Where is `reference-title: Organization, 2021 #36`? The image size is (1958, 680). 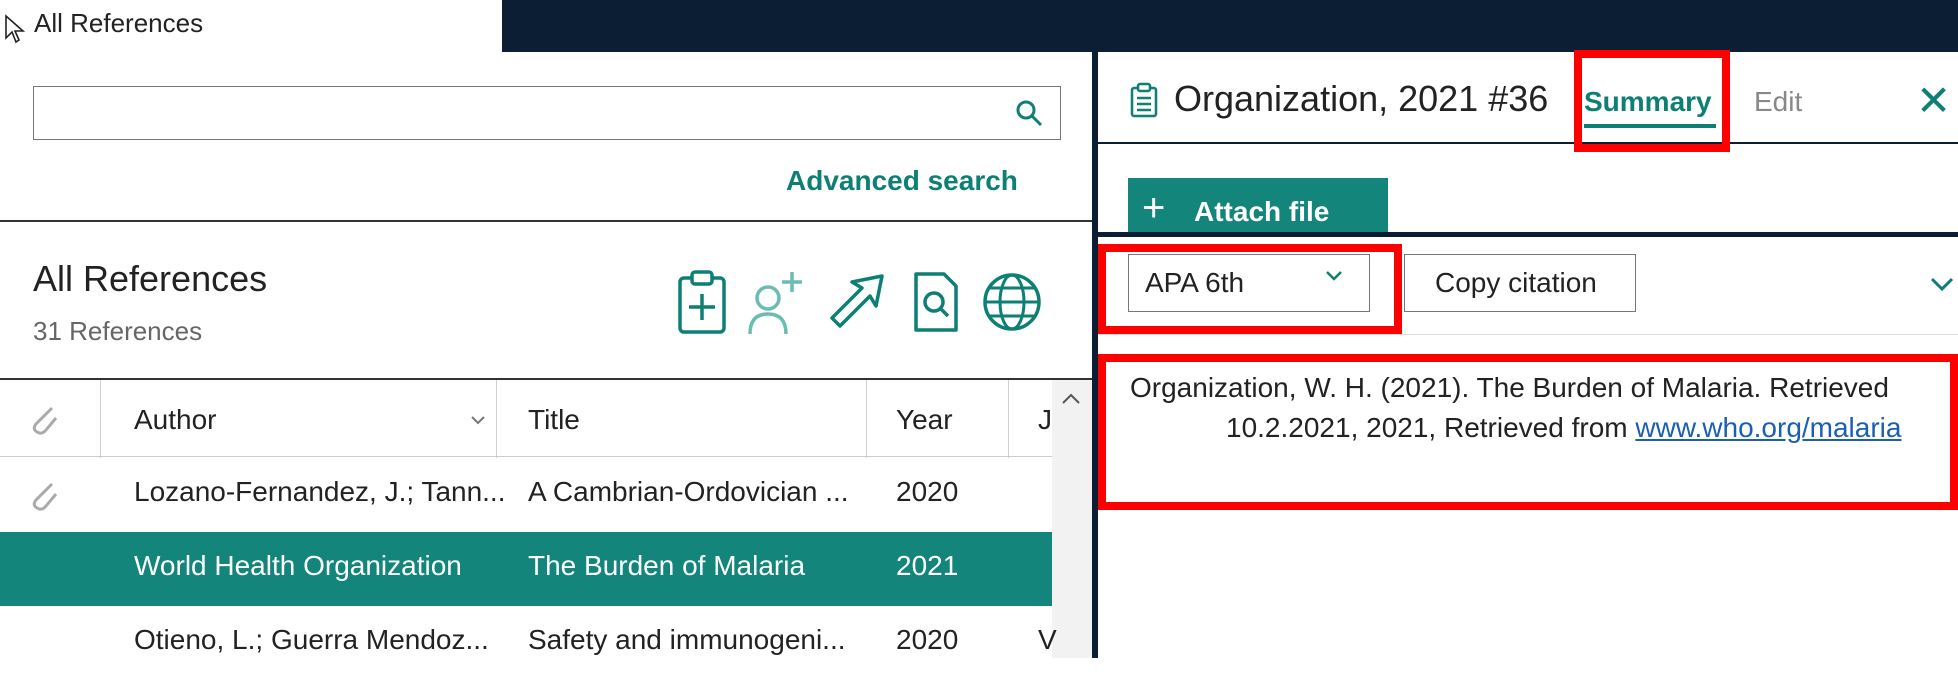
reference-title: Organization, 2021 #36 is located at coordinates (1361, 98).